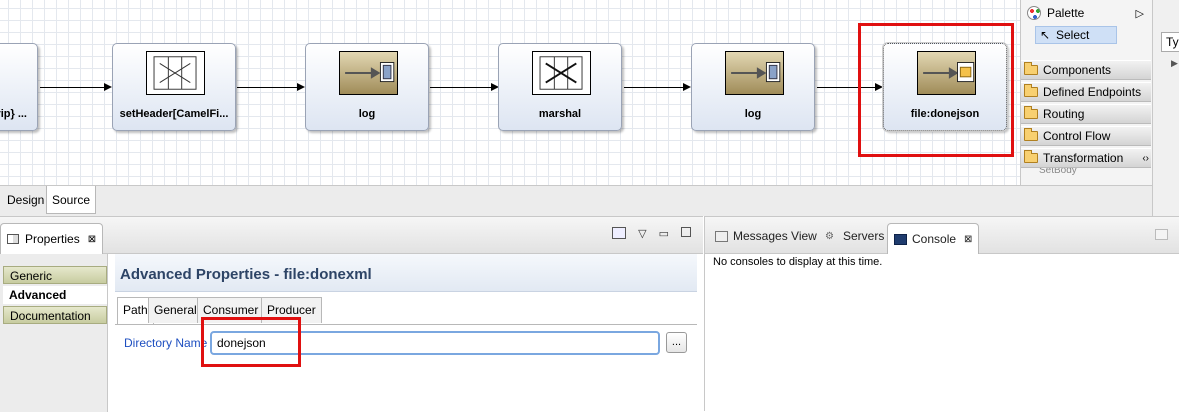 This screenshot has width=1179, height=412. Describe the element at coordinates (664, 233) in the screenshot. I see `minimize-icon: ▭` at that location.